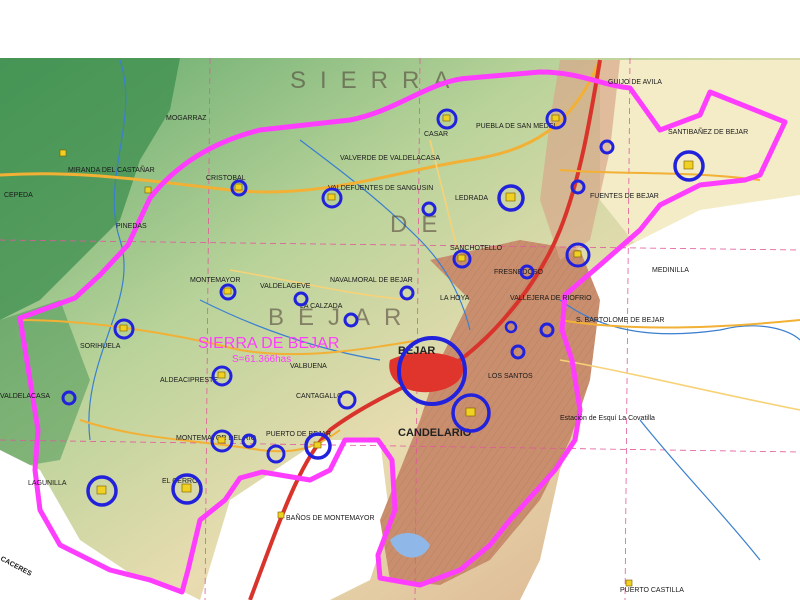 The width and height of the screenshot is (800, 600). I want to click on label-vallejera: VALLEJERA DE RIOFRIO, so click(551, 298).